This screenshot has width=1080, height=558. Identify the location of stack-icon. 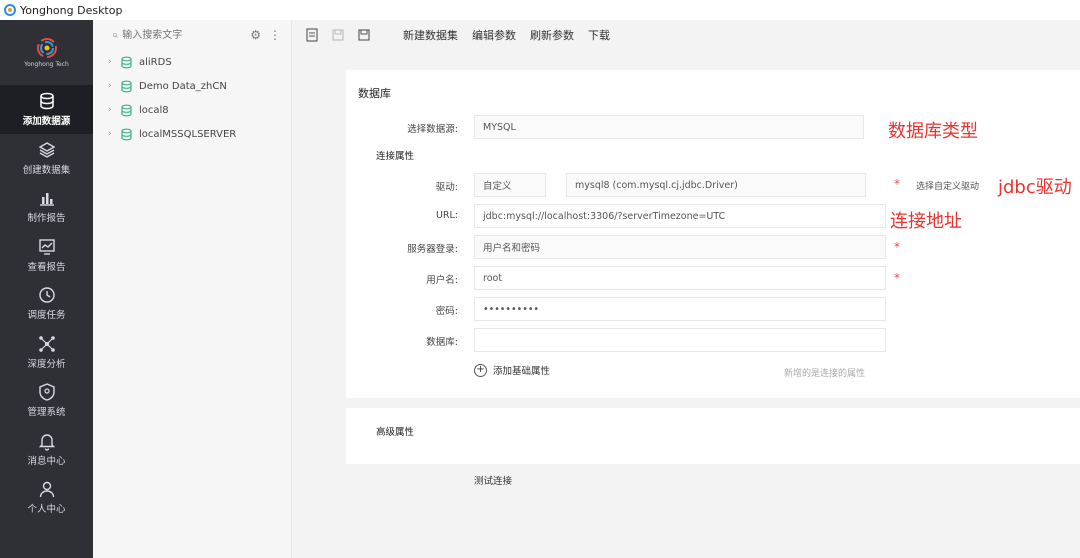
(46, 149).